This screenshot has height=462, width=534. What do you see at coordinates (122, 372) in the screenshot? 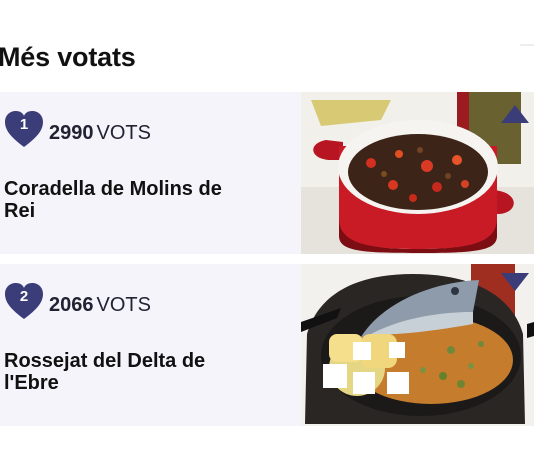
I see `dish-name: Rossejat del Delta de l'Ebre` at bounding box center [122, 372].